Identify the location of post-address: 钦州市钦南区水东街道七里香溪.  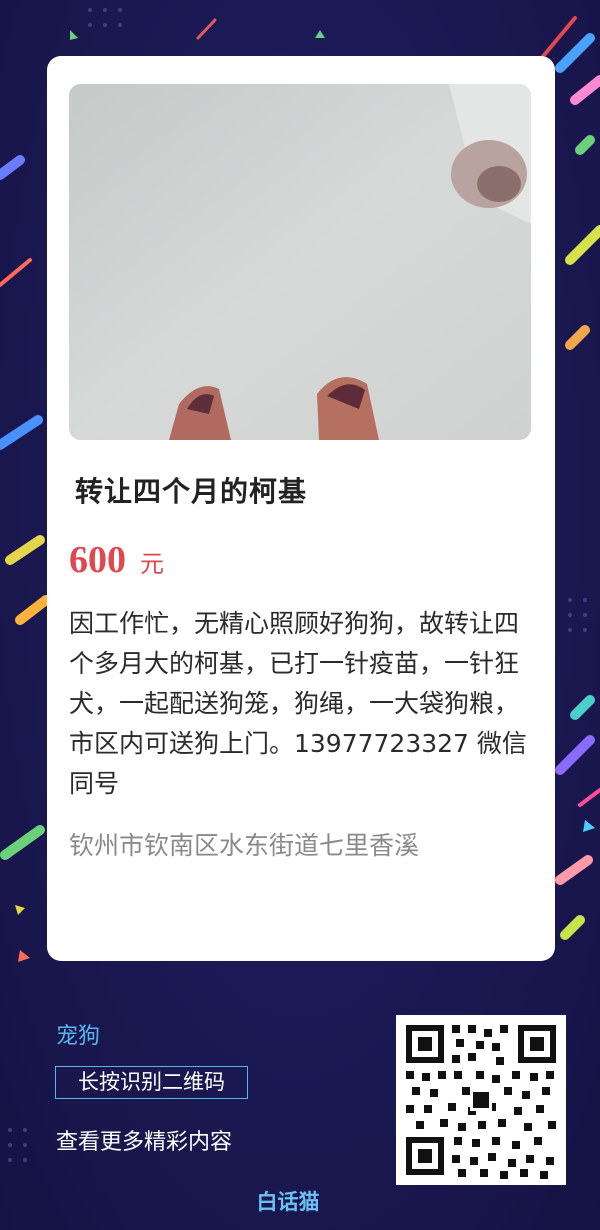
(244, 845).